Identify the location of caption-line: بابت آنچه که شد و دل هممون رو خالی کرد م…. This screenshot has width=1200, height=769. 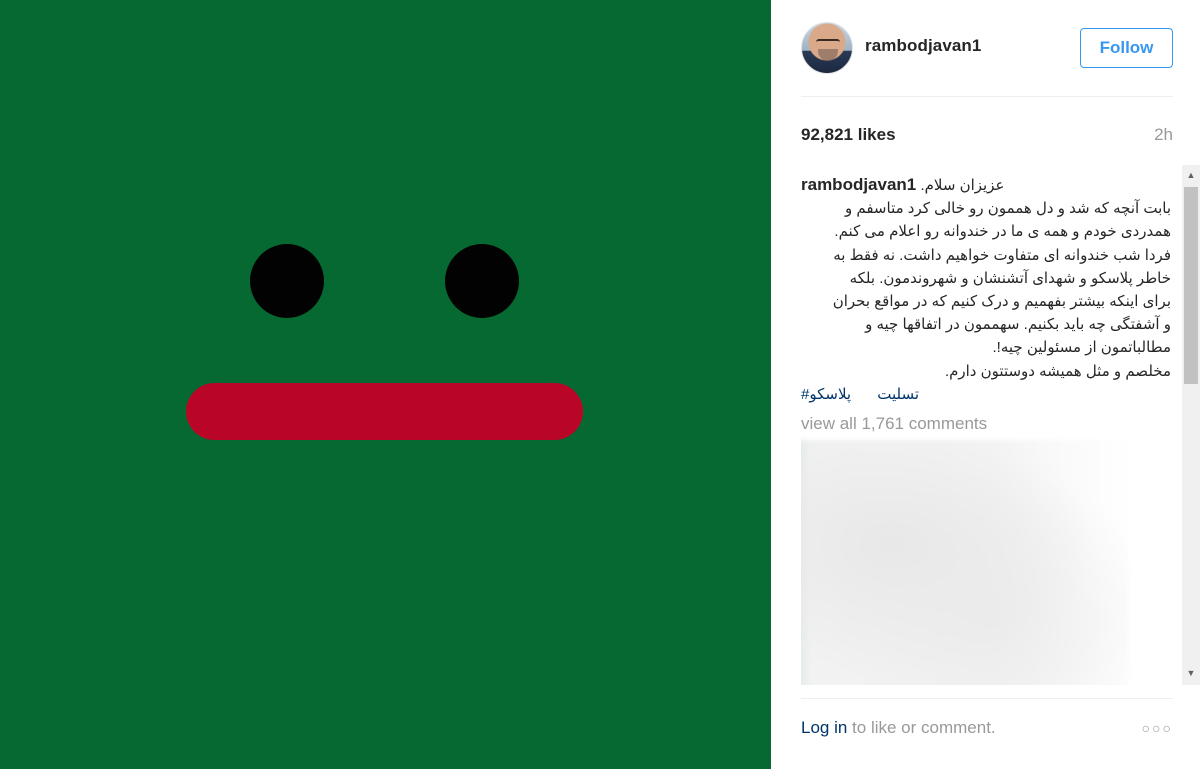
(1007, 209).